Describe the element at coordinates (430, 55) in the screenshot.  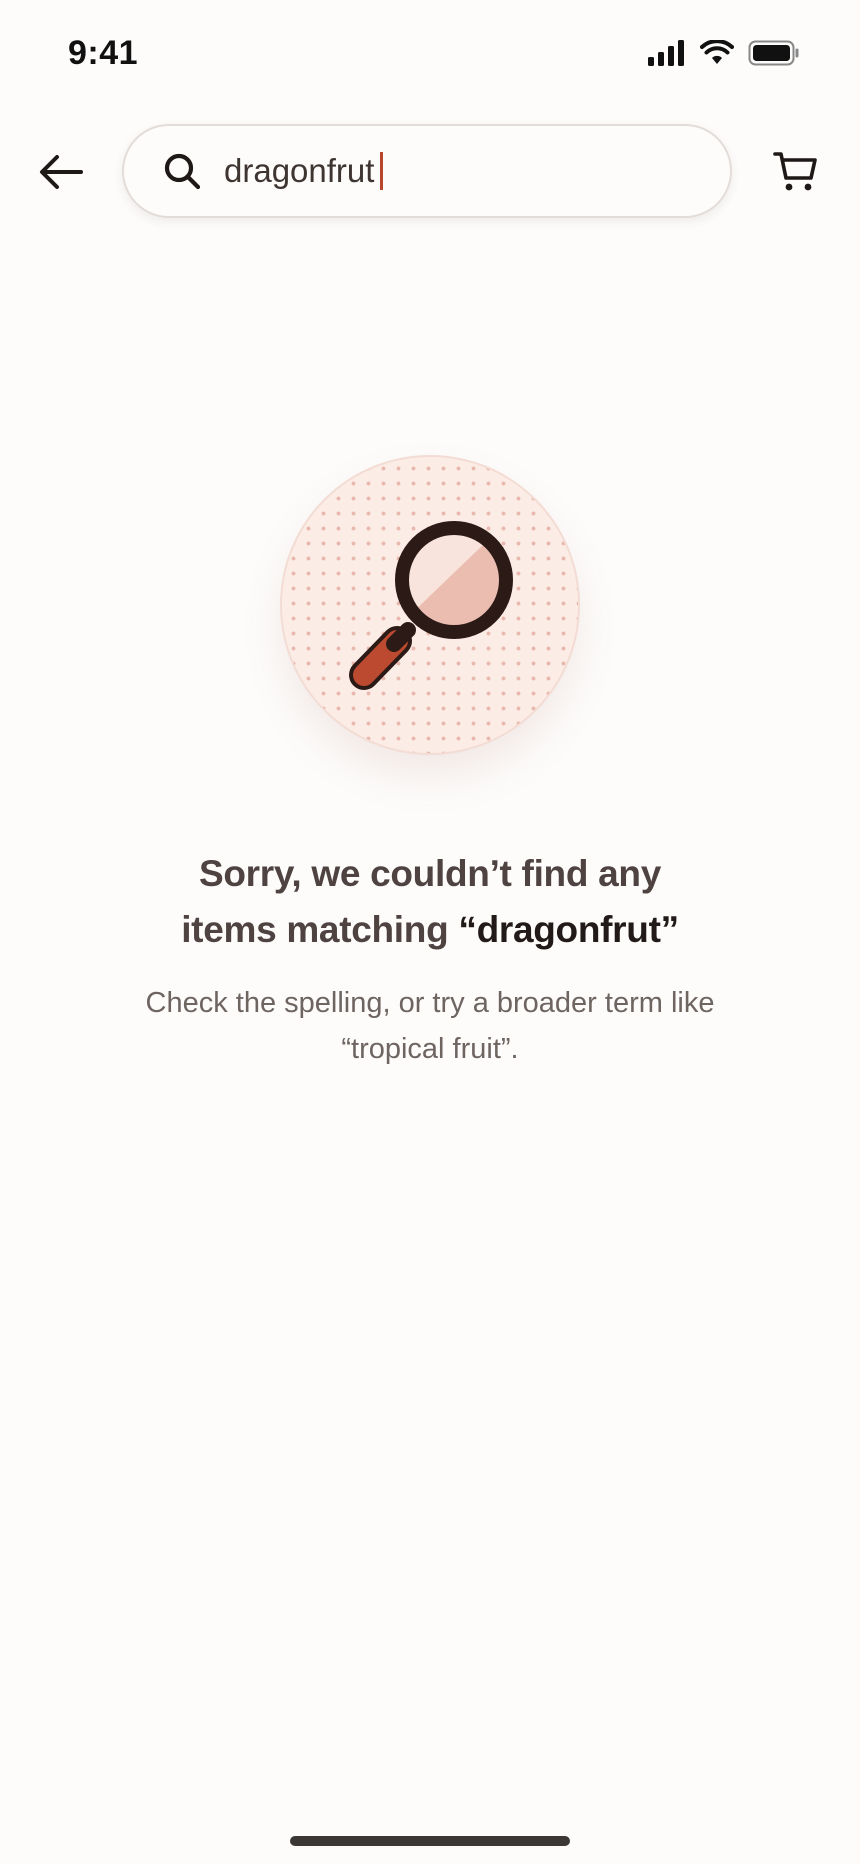
I see `status-bar: 9:41` at that location.